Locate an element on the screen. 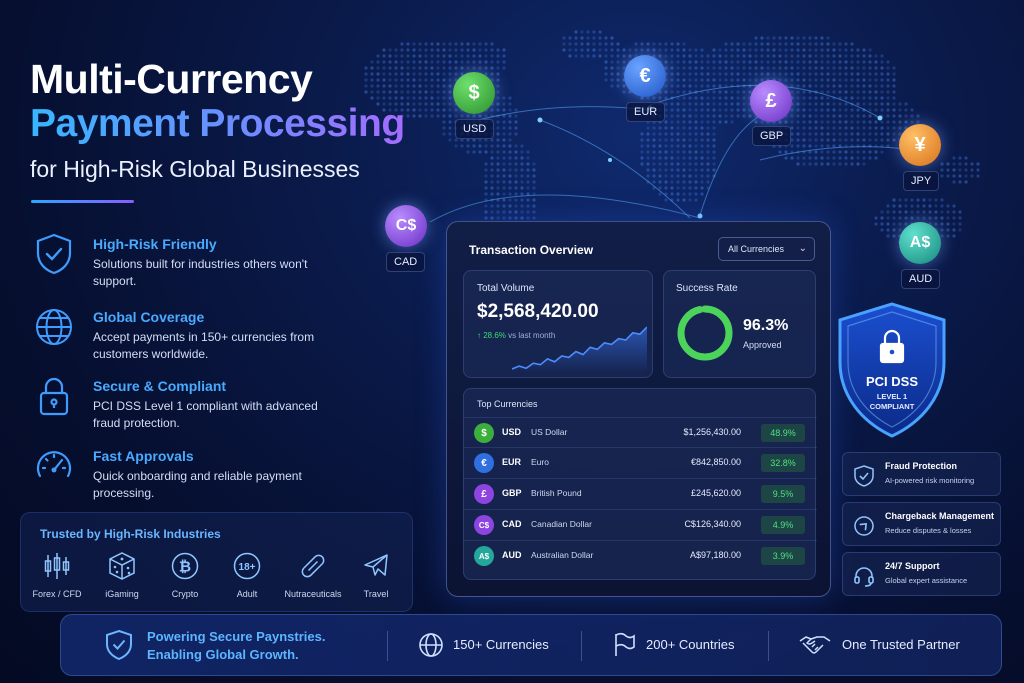 The height and width of the screenshot is (683, 1024). table-row: £ GBP British Pound £245,620.00 9.5% is located at coordinates (640, 493).